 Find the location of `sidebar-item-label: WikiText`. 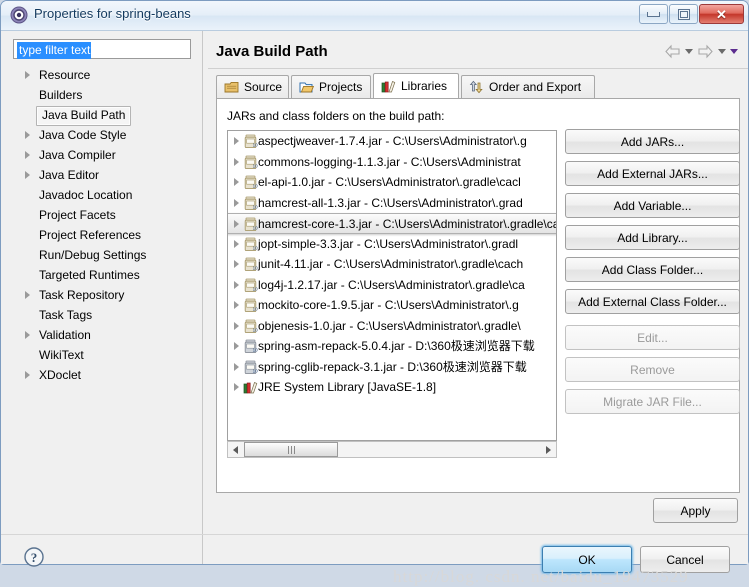

sidebar-item-label: WikiText is located at coordinates (61, 355).